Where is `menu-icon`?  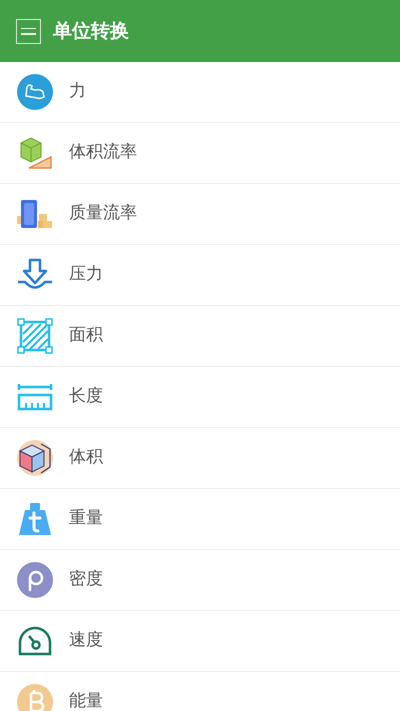 menu-icon is located at coordinates (28, 31).